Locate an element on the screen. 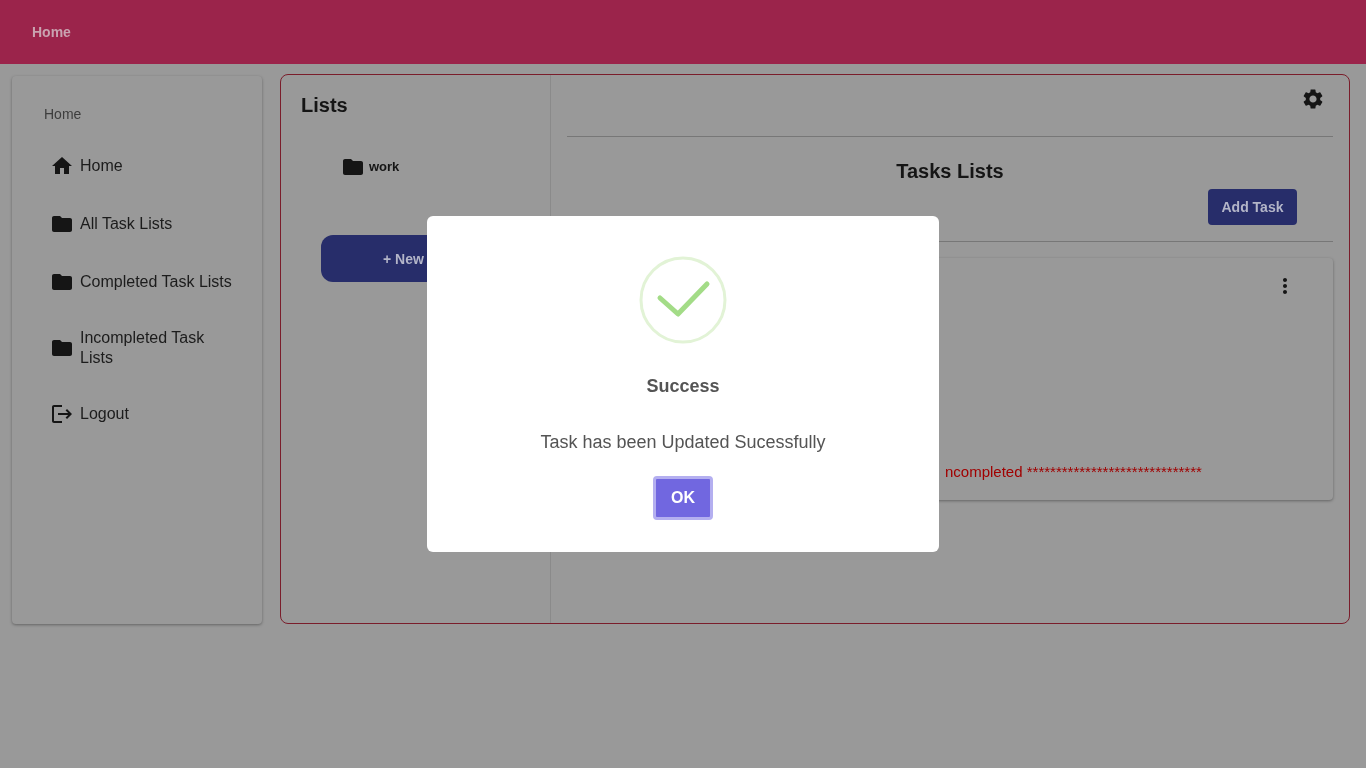  tasks-title: Tasks Lists is located at coordinates (950, 171).